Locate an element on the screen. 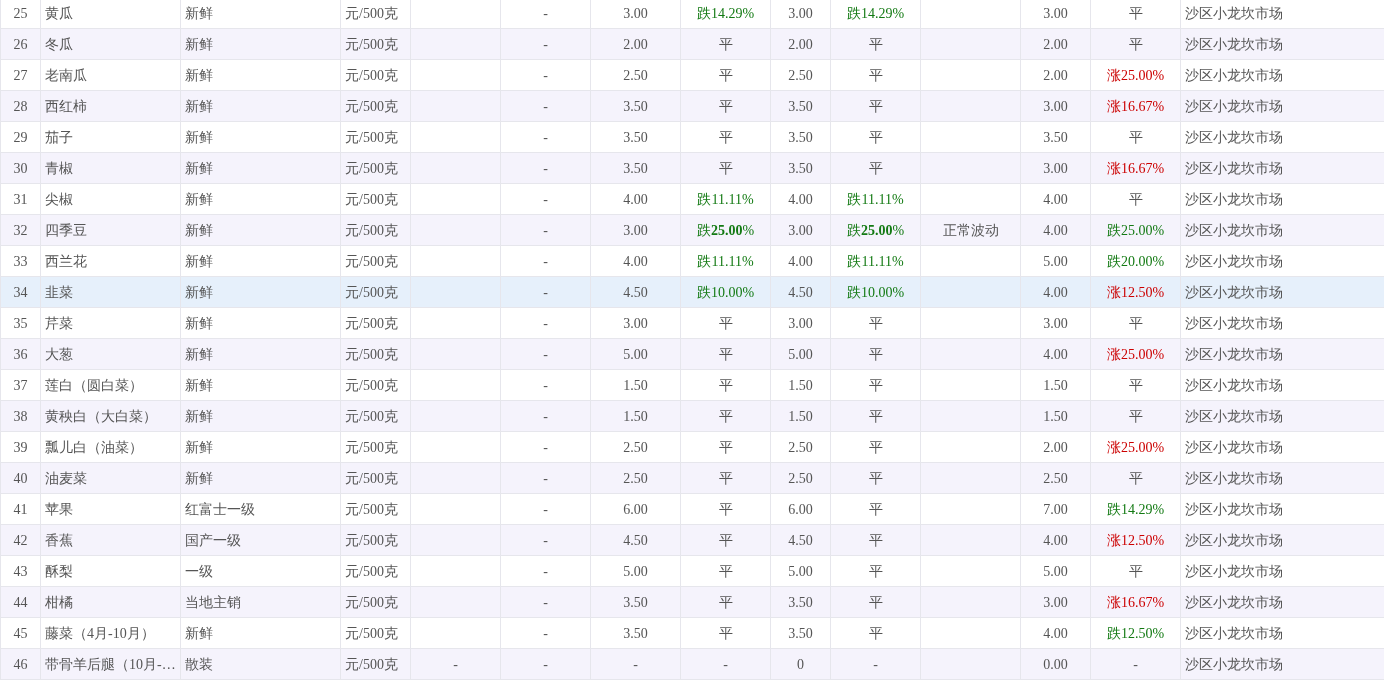 The width and height of the screenshot is (1384, 682). table-row: 31 尖椒 新鲜 元/500克 - 4.00 跌11.11% 4.00 跌11.11% 4.00 平 沙区小龙坎市场 is located at coordinates (692, 199).